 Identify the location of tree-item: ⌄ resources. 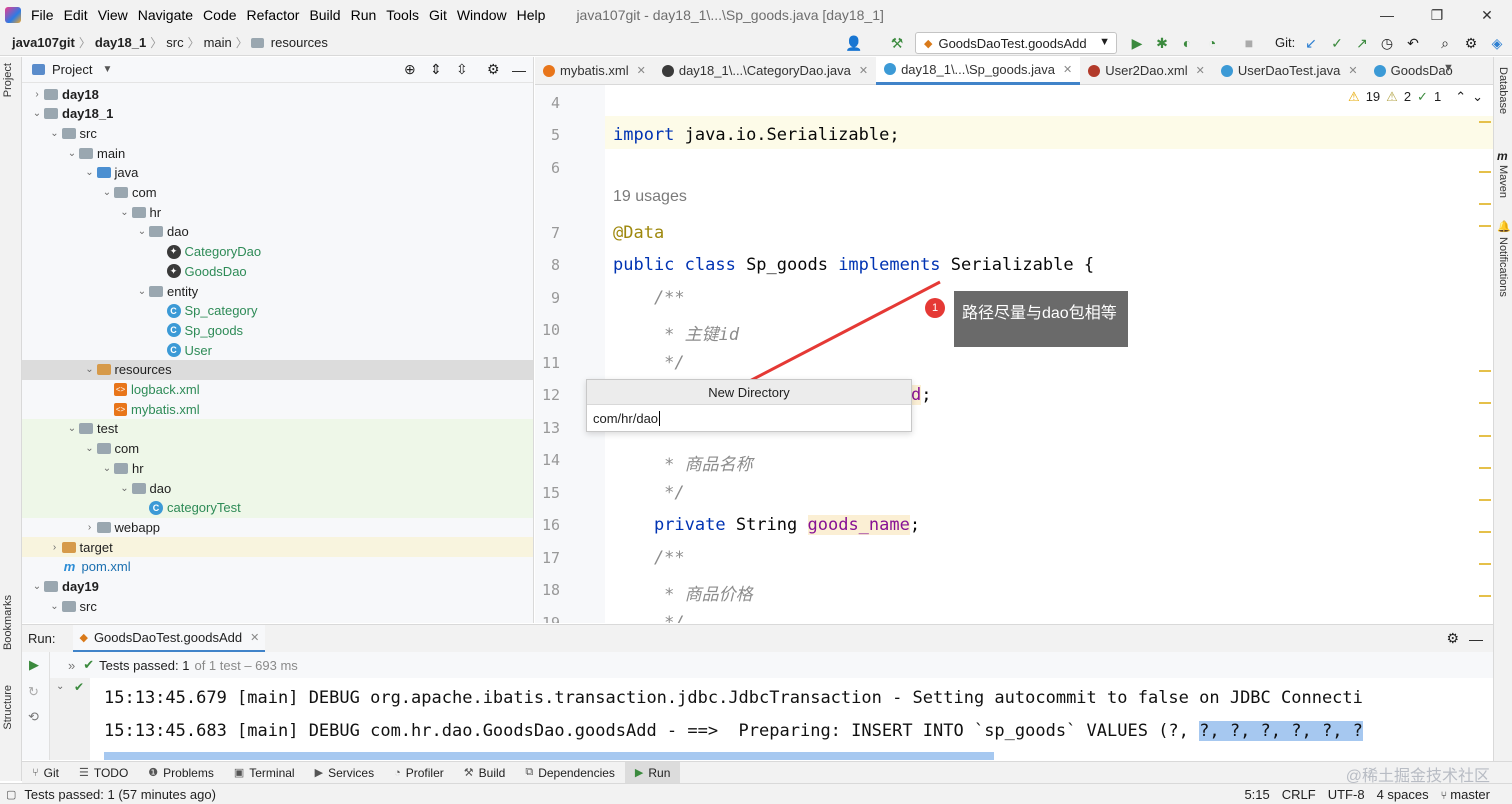
(277, 369).